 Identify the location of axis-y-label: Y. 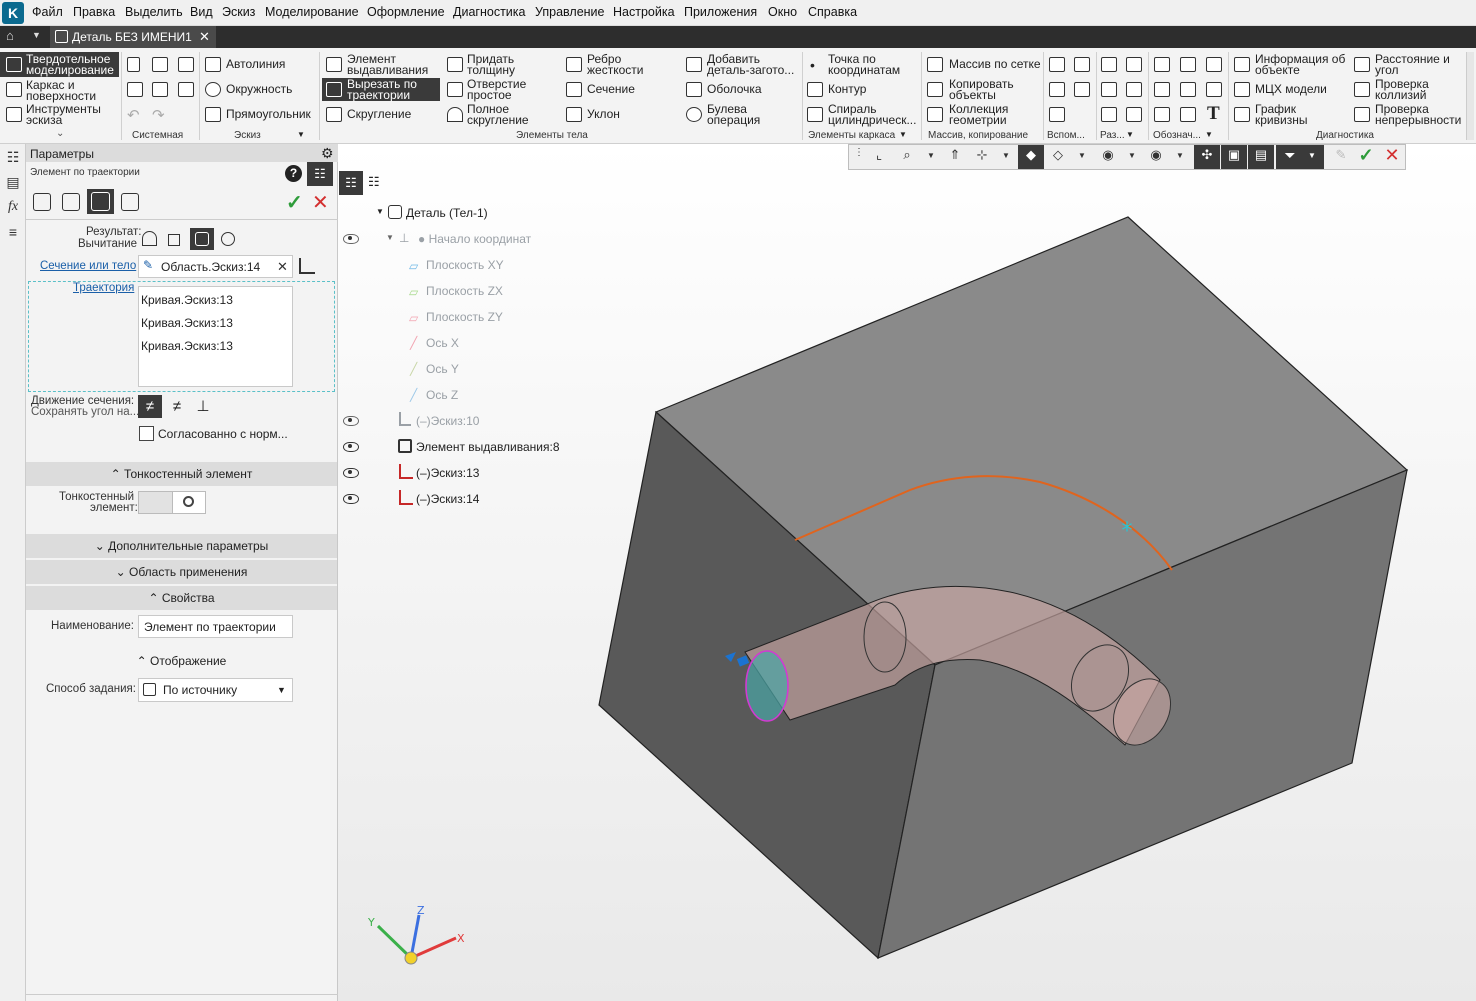
(371, 922).